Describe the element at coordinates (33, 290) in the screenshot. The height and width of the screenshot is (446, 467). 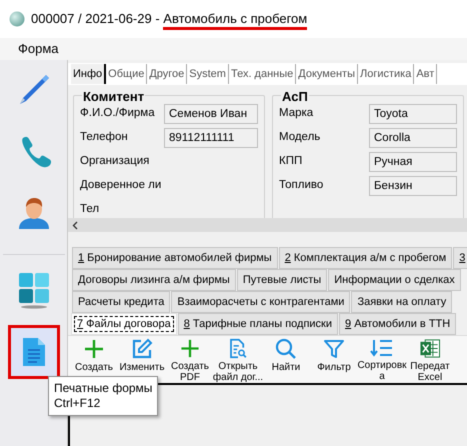
I see `tiles-icon` at that location.